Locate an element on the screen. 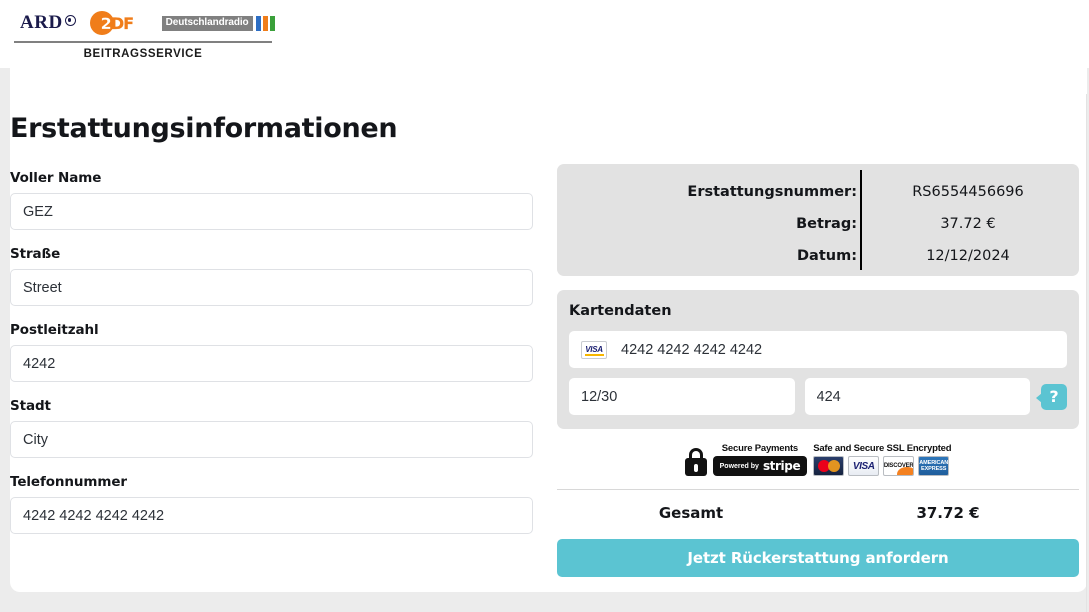 This screenshot has width=1089, height=612. field-postal-code: Postleitzahl is located at coordinates (272, 352).